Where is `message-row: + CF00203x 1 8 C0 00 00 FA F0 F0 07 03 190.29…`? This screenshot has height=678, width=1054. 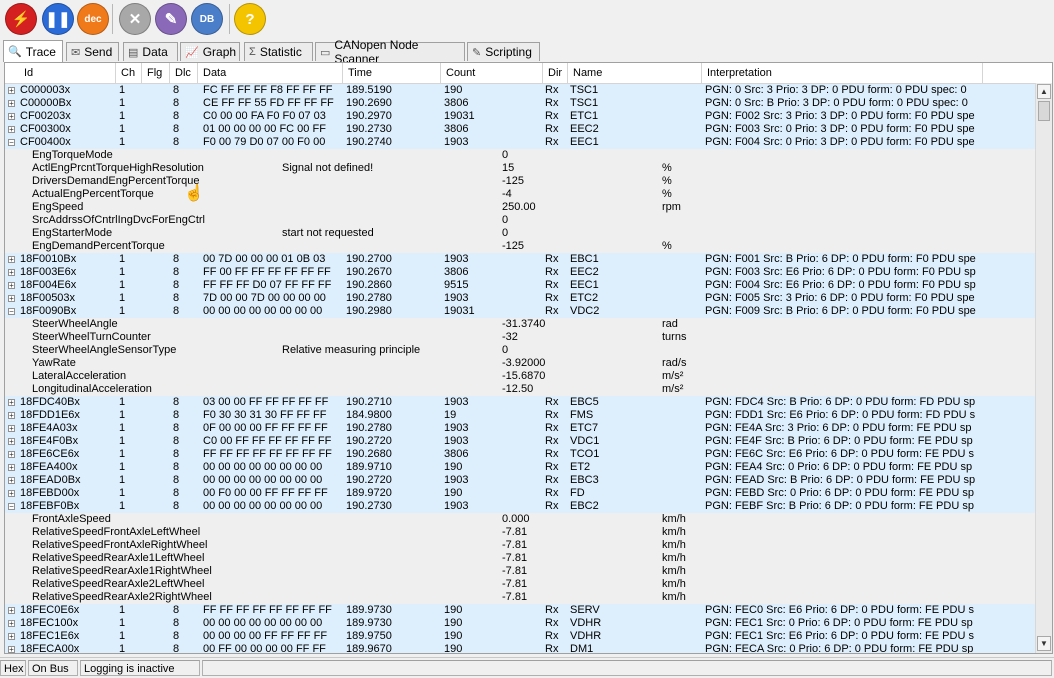 message-row: + CF00203x 1 8 C0 00 00 FA F0 F0 07 03 190.29… is located at coordinates (520, 116).